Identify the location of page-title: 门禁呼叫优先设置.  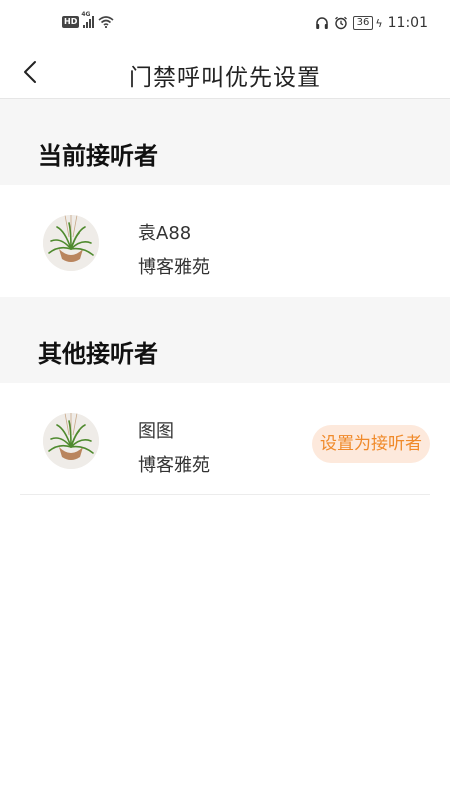
(225, 78).